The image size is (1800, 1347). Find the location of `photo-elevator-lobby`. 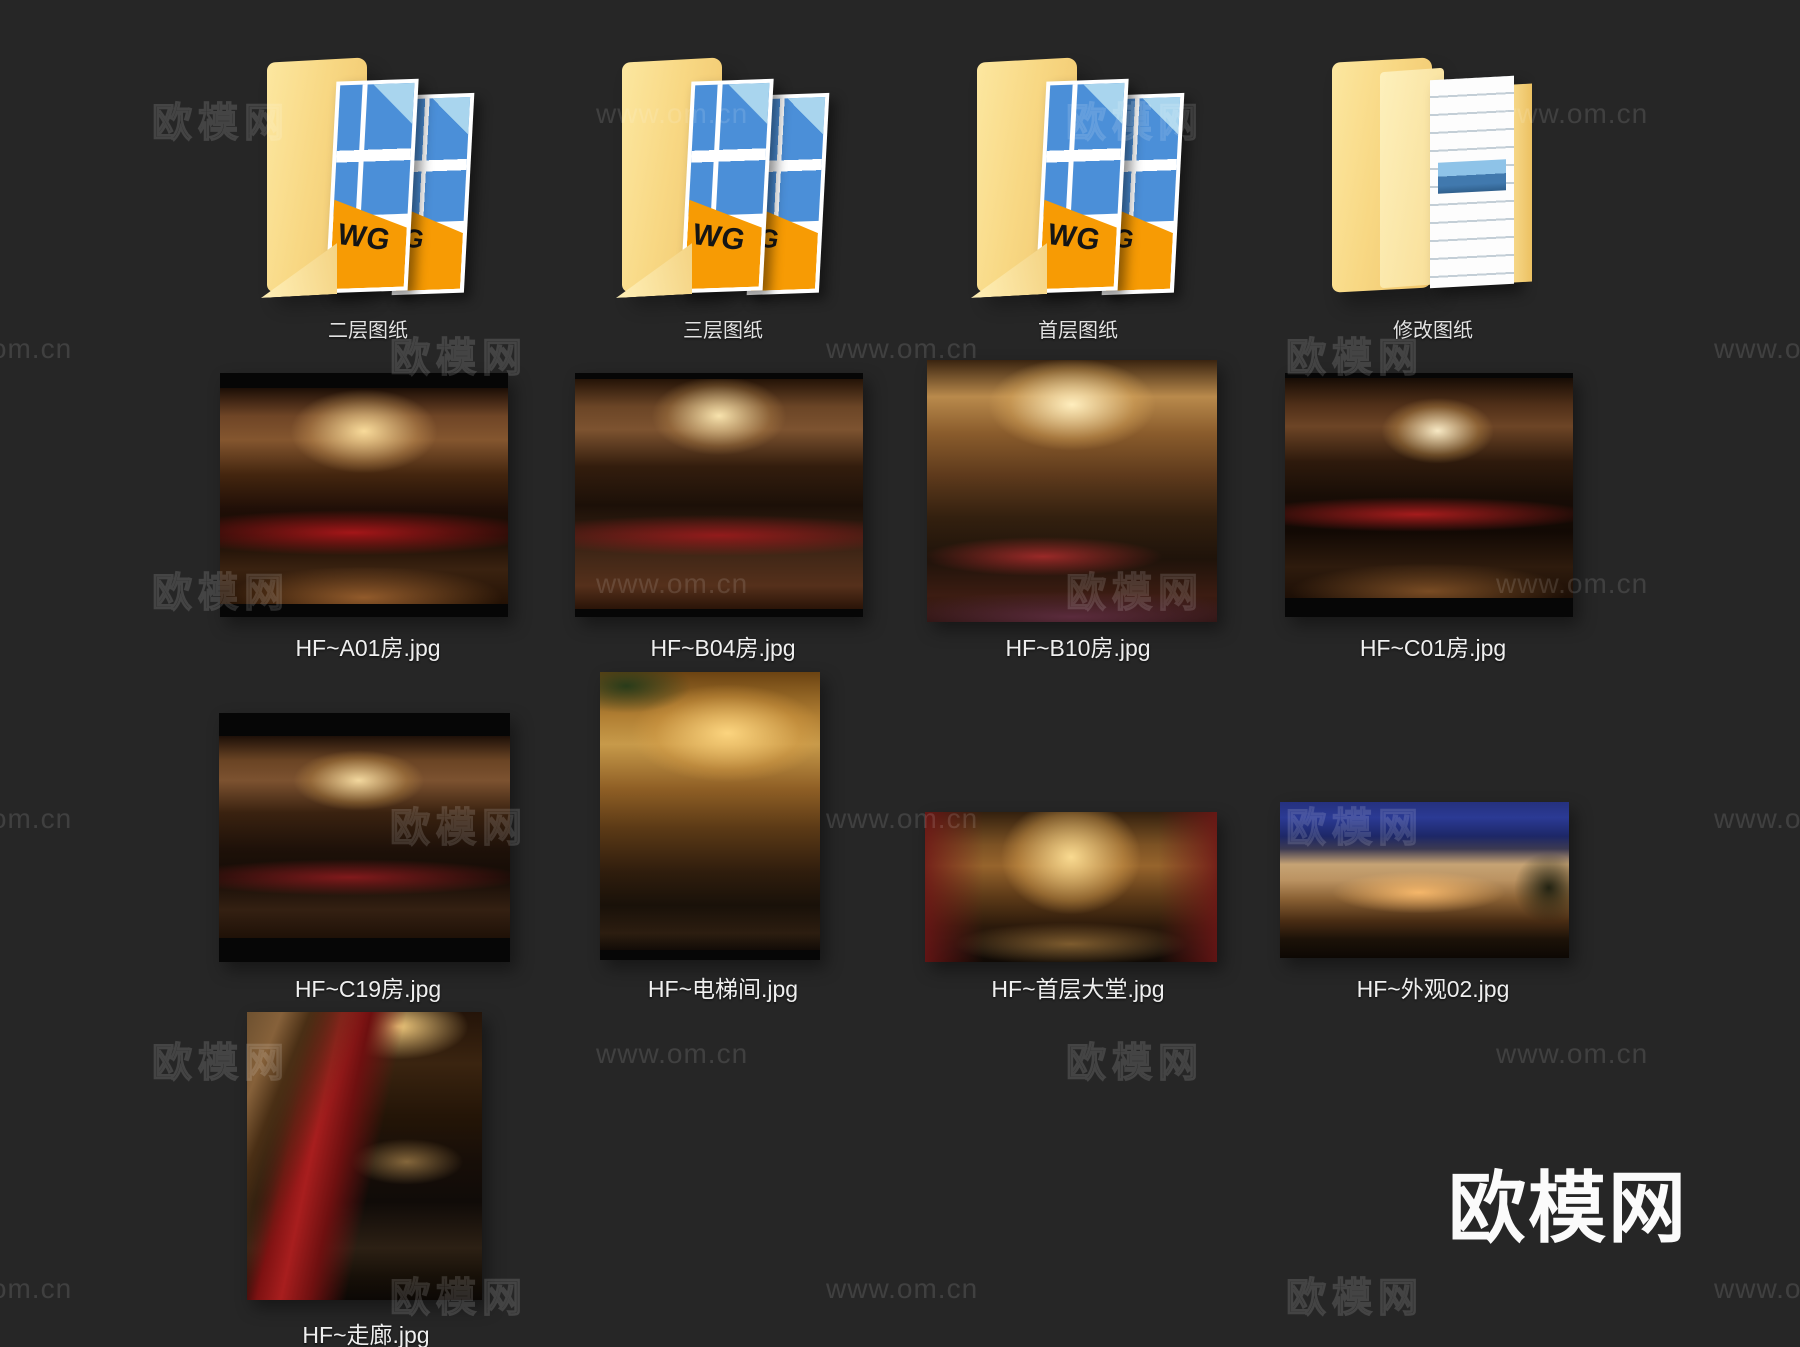

photo-elevator-lobby is located at coordinates (710, 811).